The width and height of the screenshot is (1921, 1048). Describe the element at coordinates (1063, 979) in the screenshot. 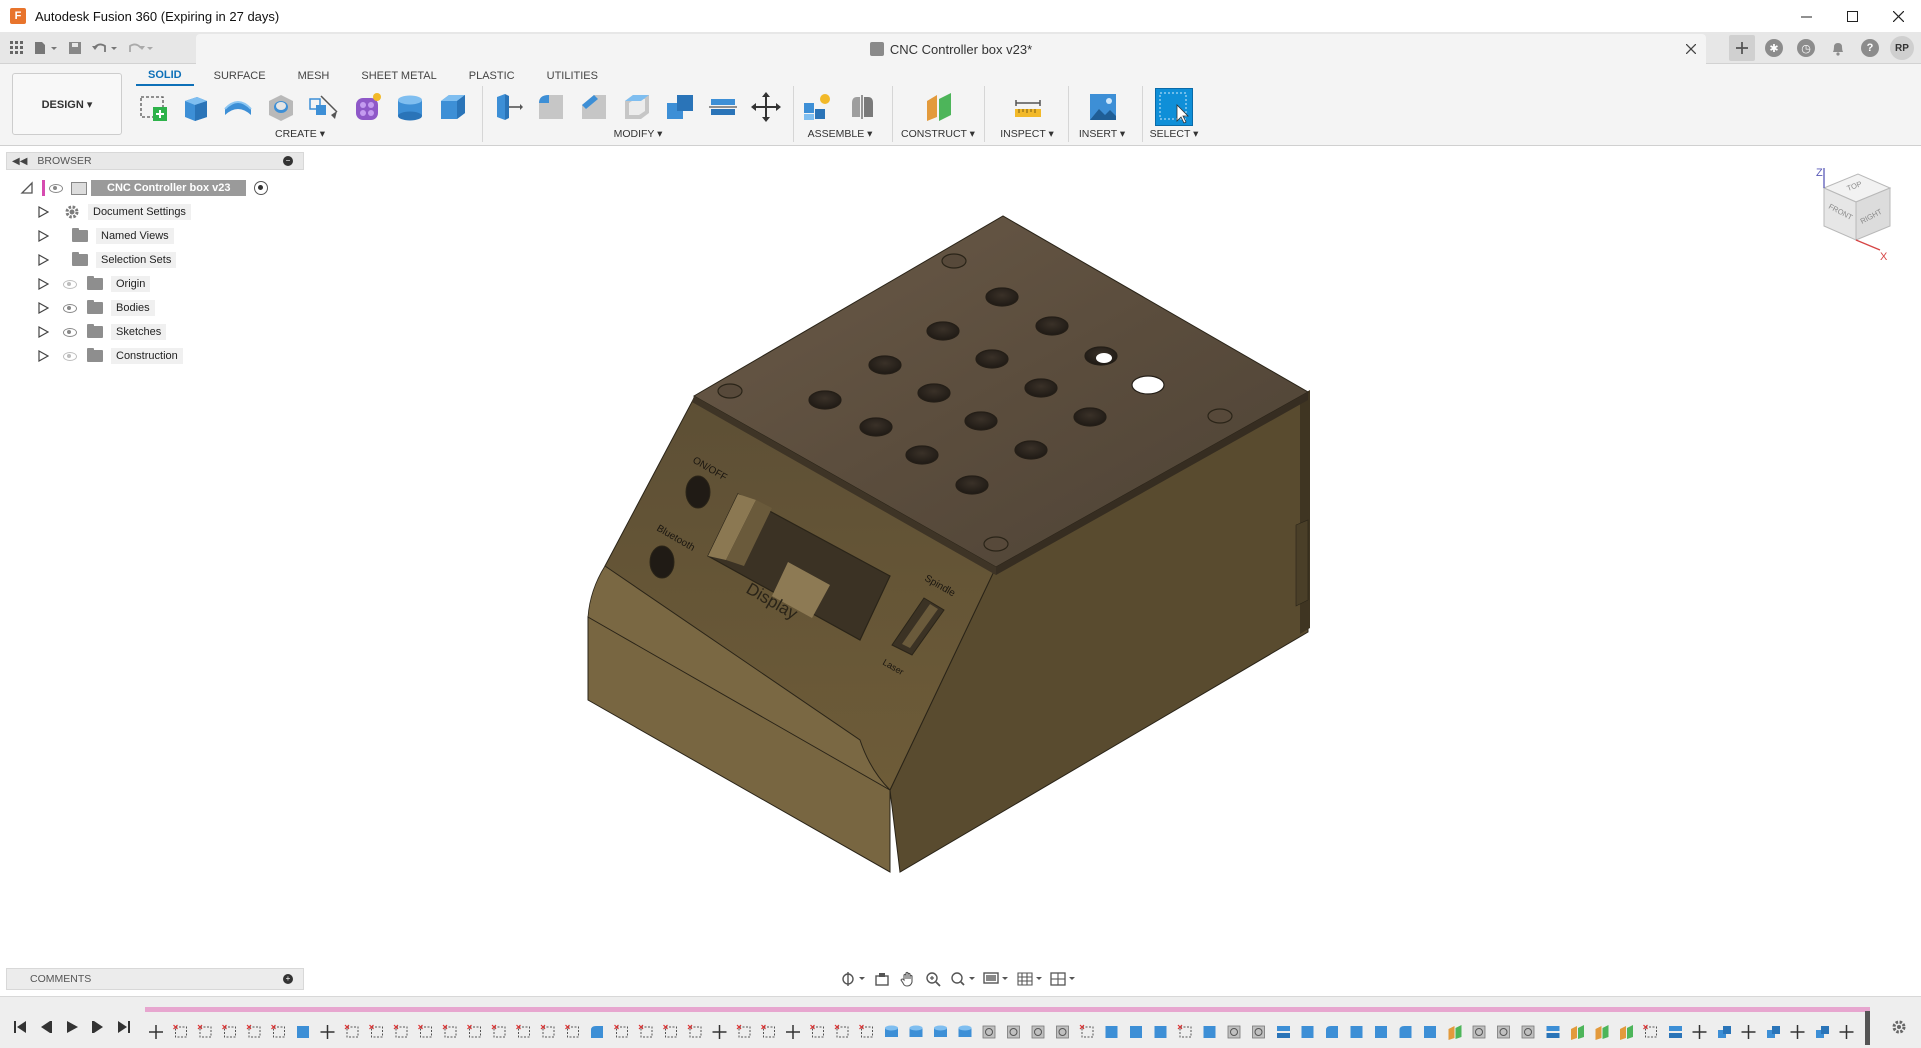

I see `viewports-button` at that location.